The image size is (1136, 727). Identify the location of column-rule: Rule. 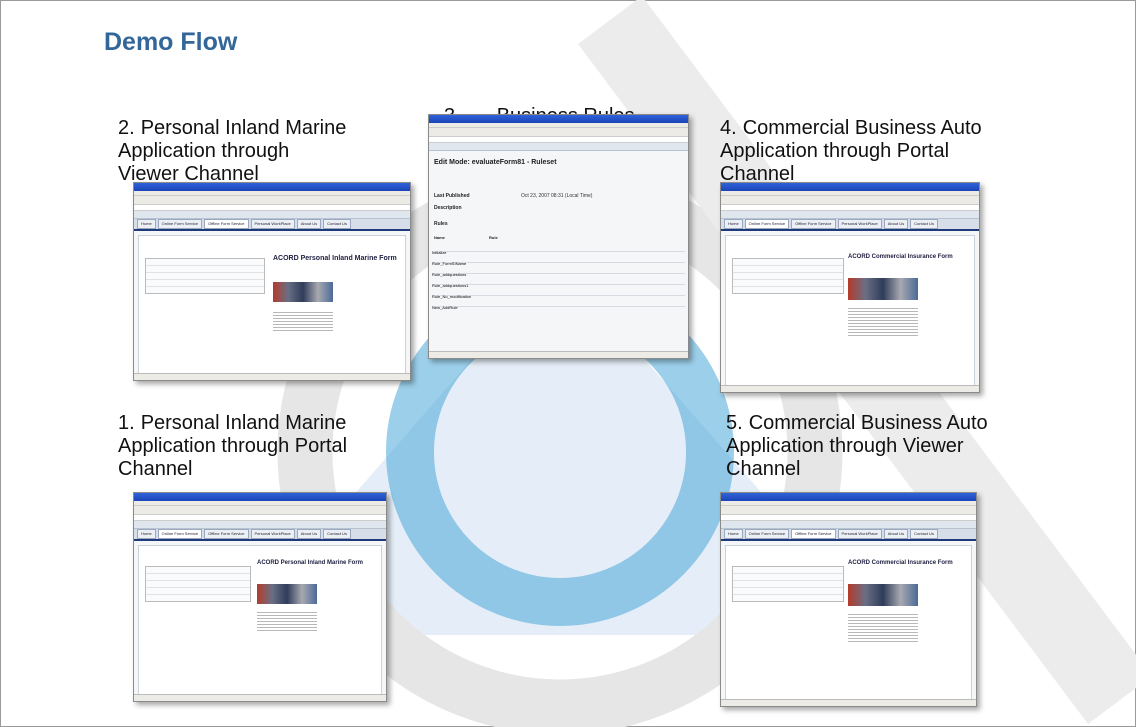
(493, 237).